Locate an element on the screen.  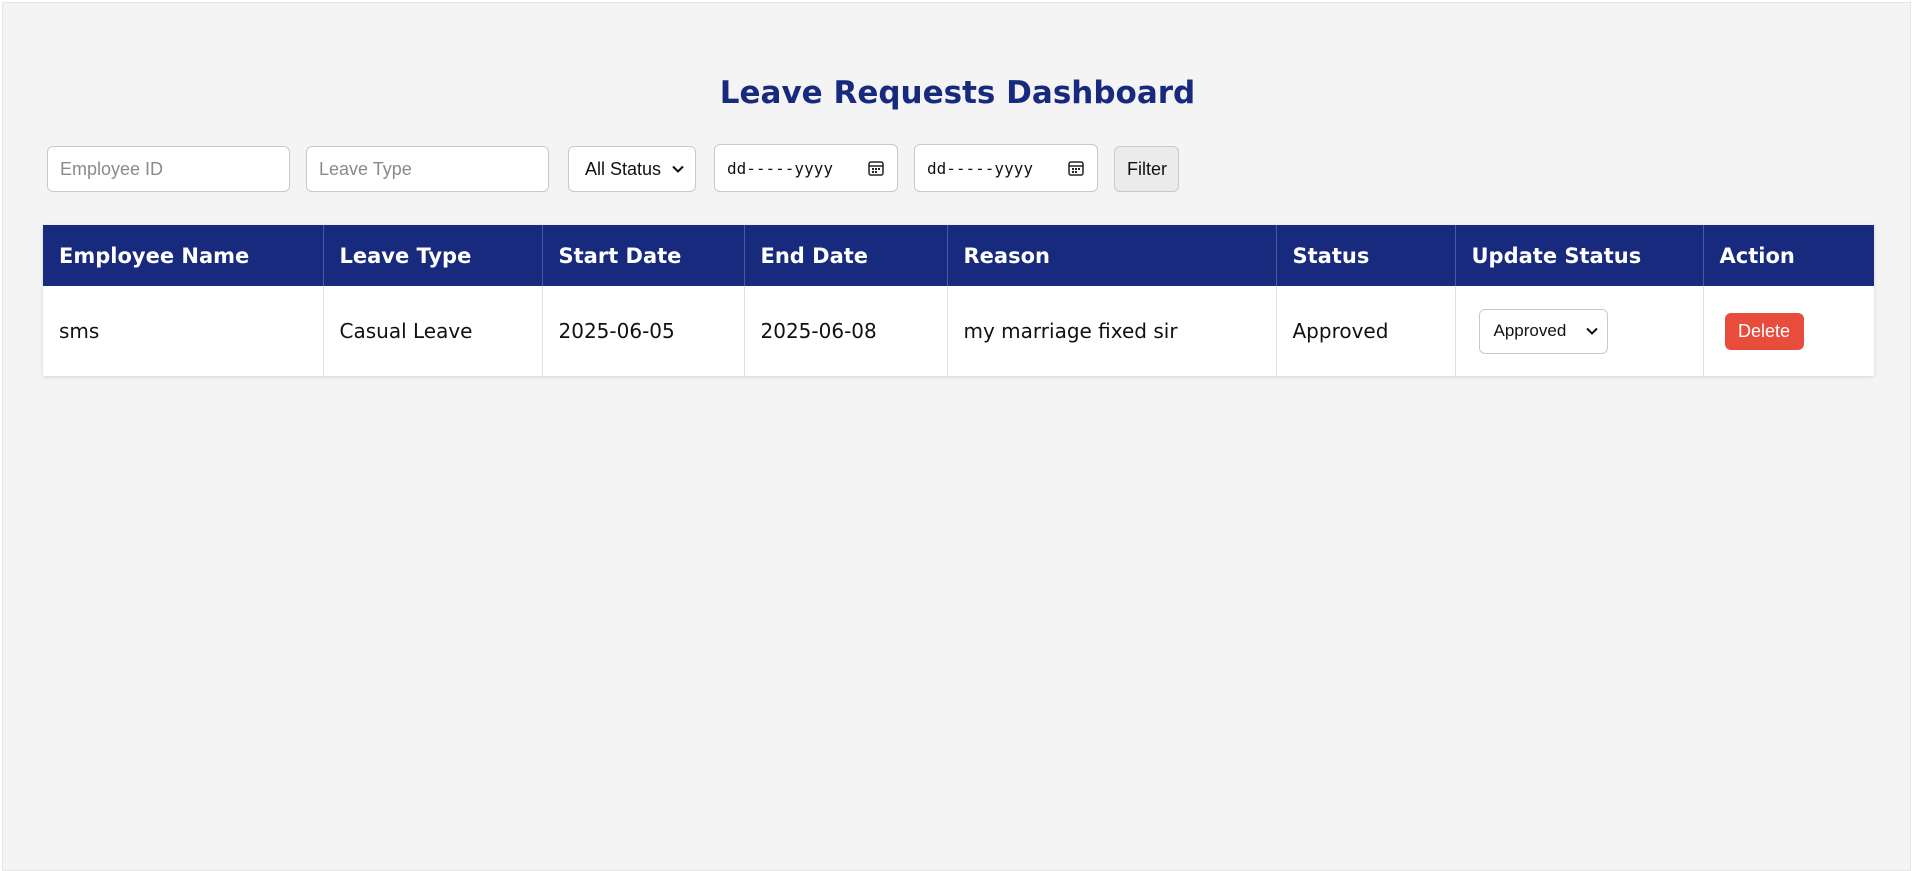
start-date-input: dd-----yyyy is located at coordinates (806, 168).